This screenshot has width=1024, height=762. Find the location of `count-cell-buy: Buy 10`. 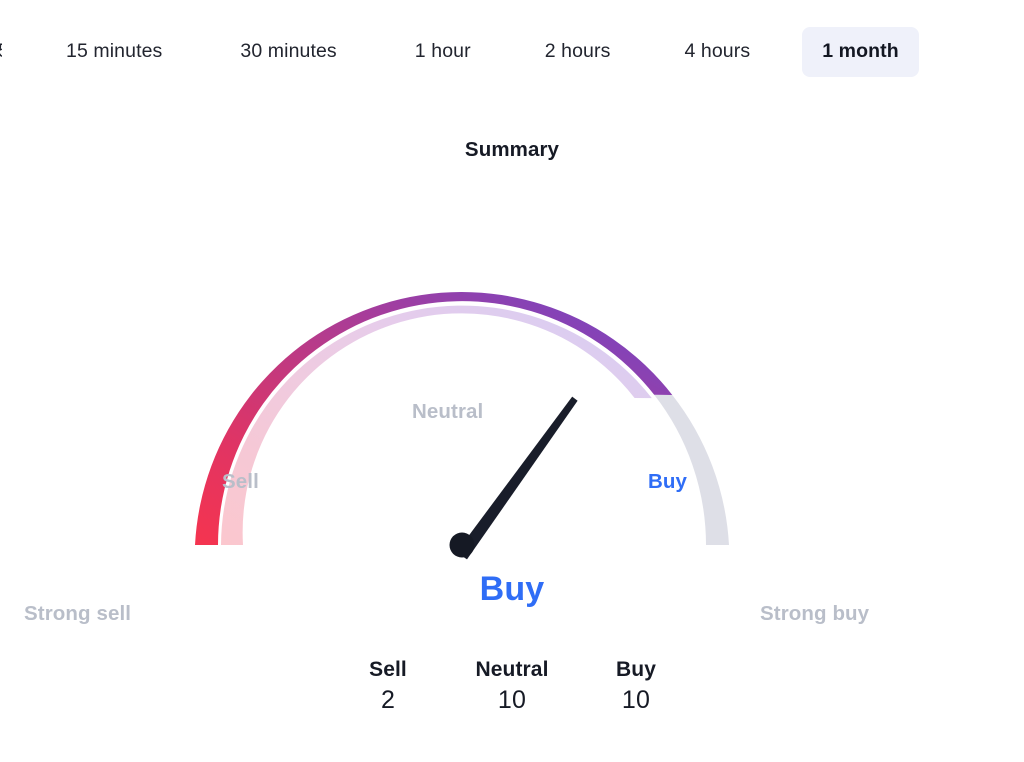

count-cell-buy: Buy 10 is located at coordinates (636, 688).